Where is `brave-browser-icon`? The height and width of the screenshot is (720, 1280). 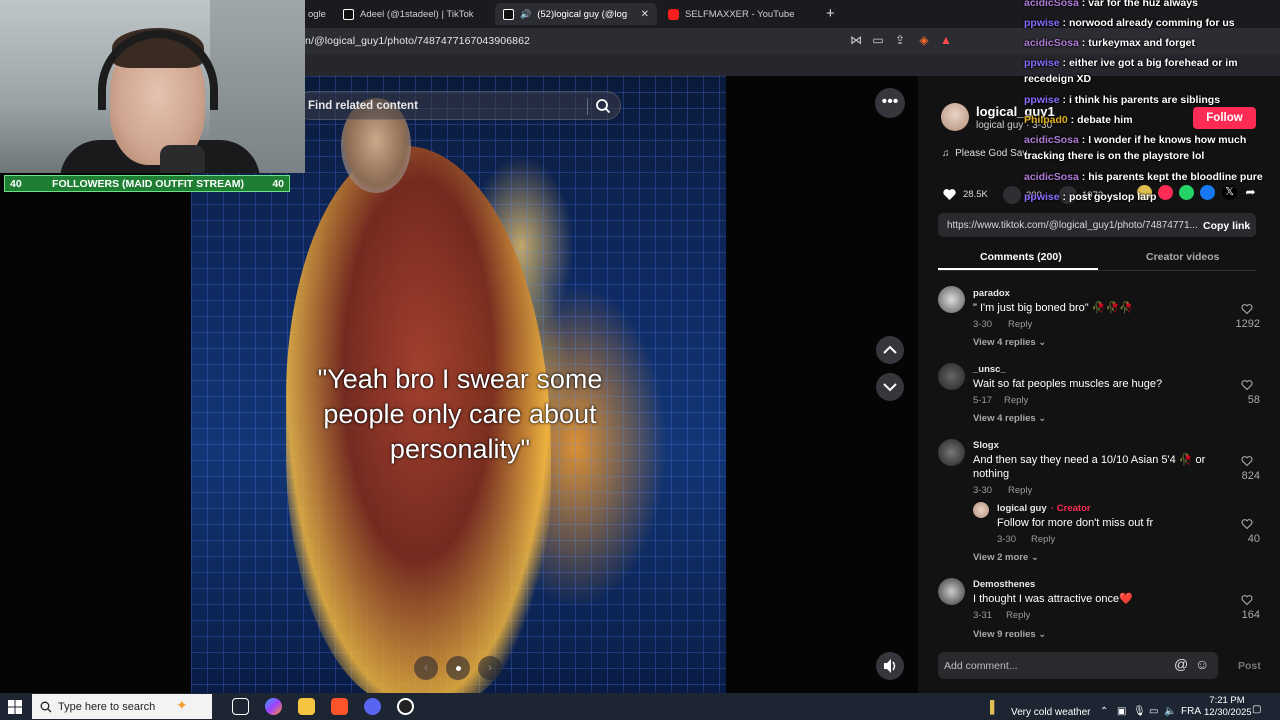 brave-browser-icon is located at coordinates (339, 706).